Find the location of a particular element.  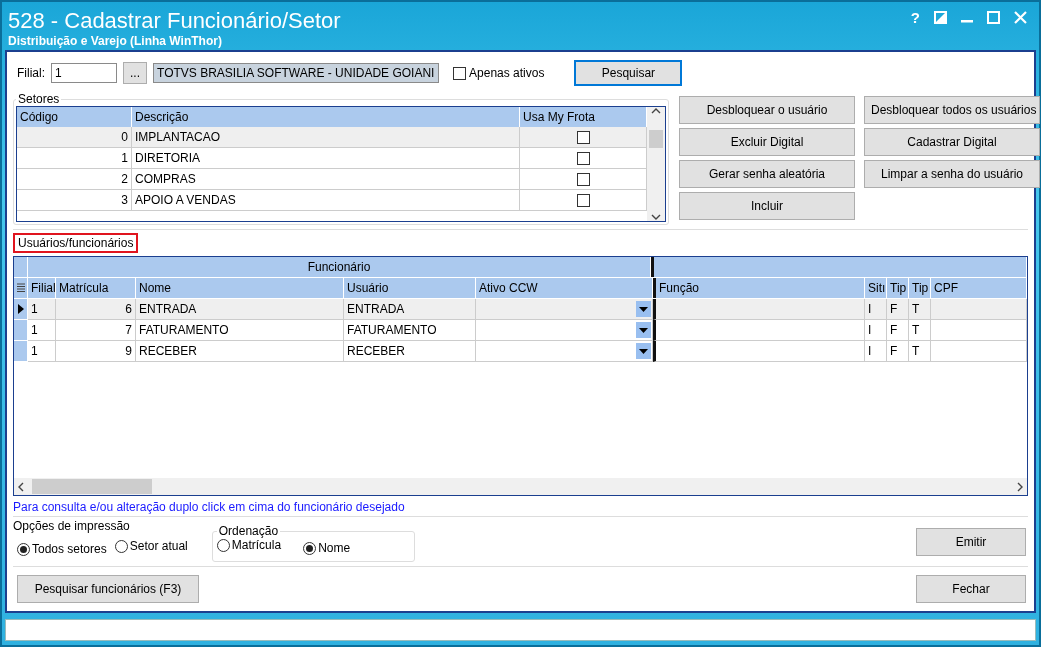

table-cell: 2 is located at coordinates (74, 179).